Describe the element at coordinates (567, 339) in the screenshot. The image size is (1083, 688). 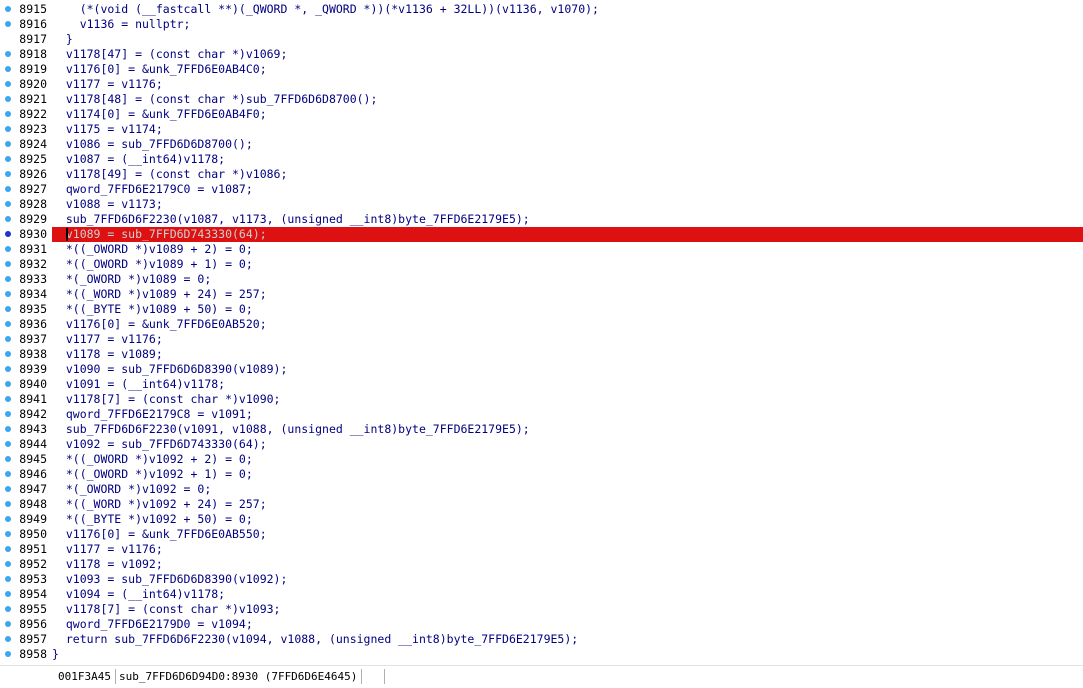
I see `code-line: v1177 = v1176;` at that location.